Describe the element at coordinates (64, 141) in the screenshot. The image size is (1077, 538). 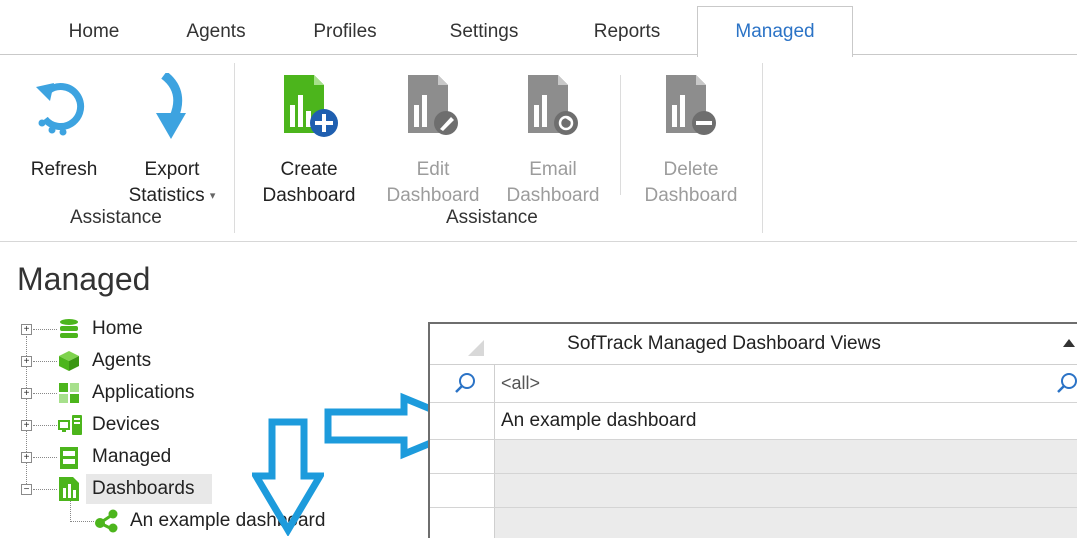
I see `refresh-button: Refresh` at that location.